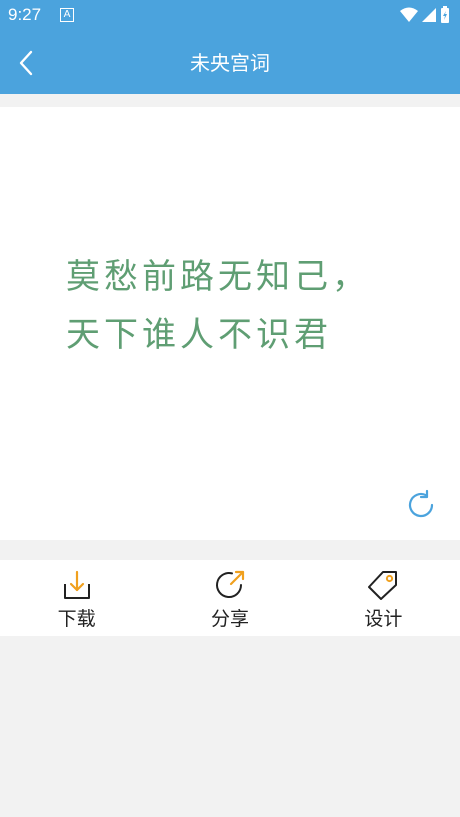 This screenshot has width=460, height=817. What do you see at coordinates (383, 585) in the screenshot?
I see `tag-icon` at bounding box center [383, 585].